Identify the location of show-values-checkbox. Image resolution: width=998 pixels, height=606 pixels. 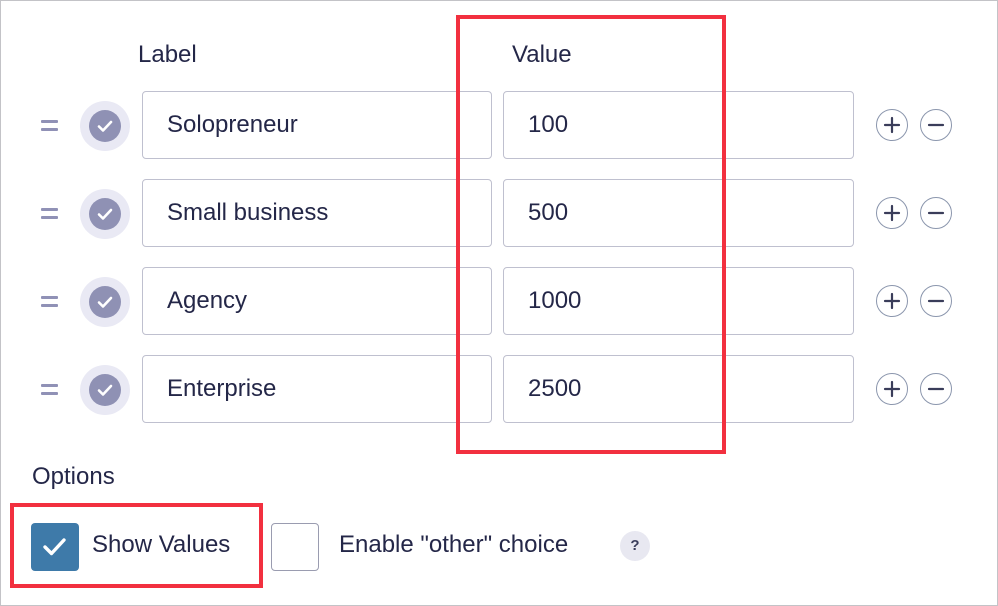
(55, 547).